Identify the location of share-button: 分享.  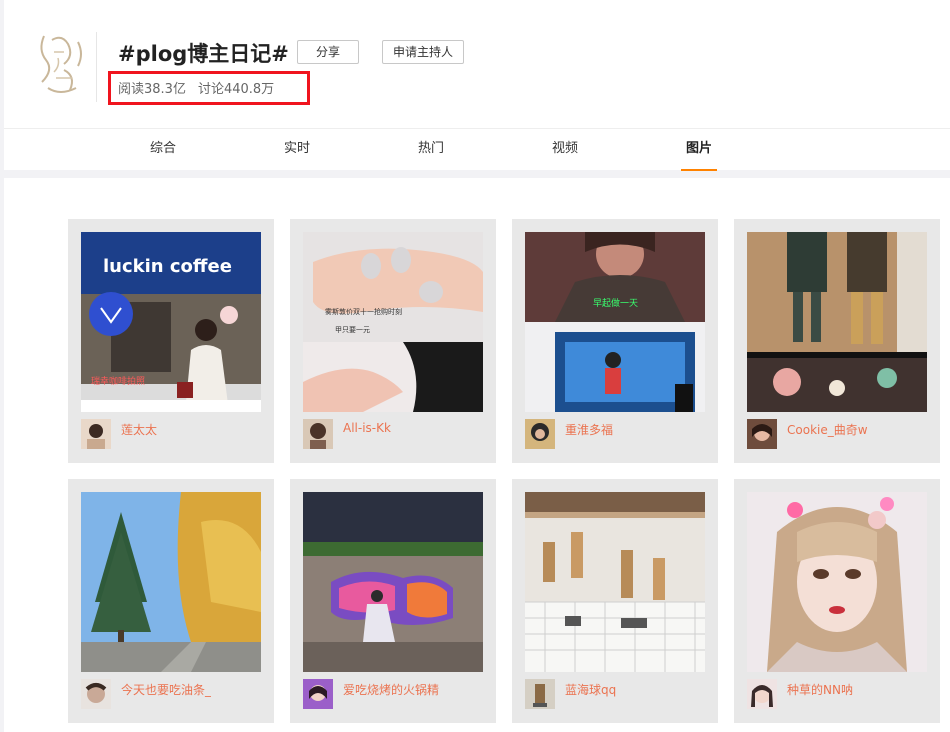
(328, 52).